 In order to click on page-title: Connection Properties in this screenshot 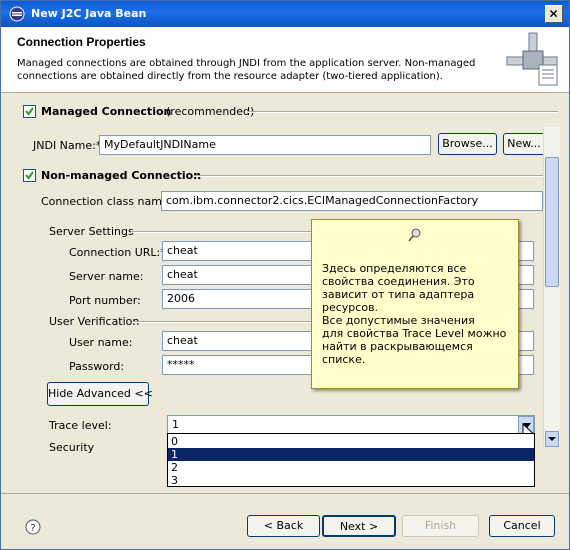, I will do `click(81, 42)`.